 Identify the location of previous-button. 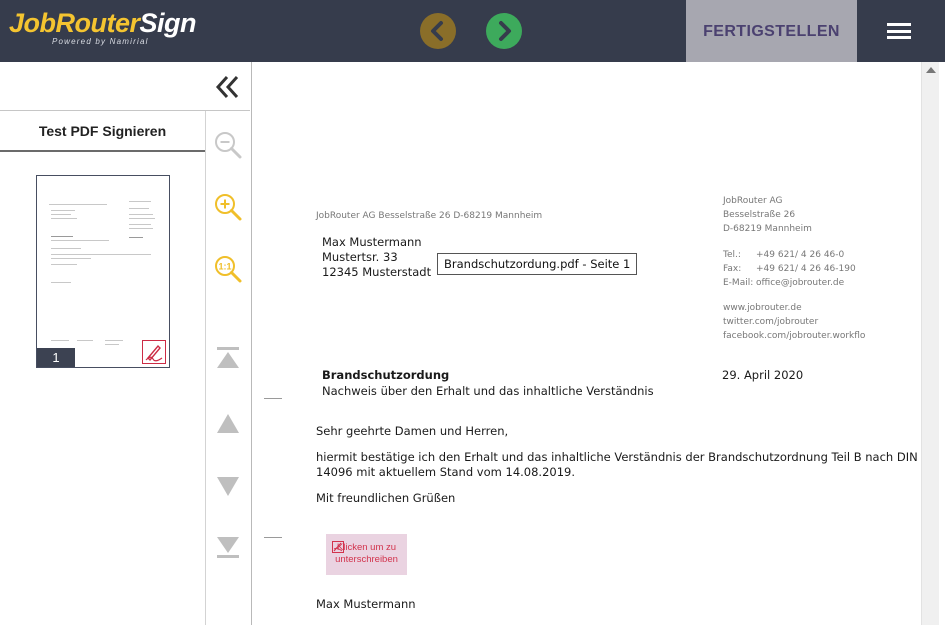
(438, 31).